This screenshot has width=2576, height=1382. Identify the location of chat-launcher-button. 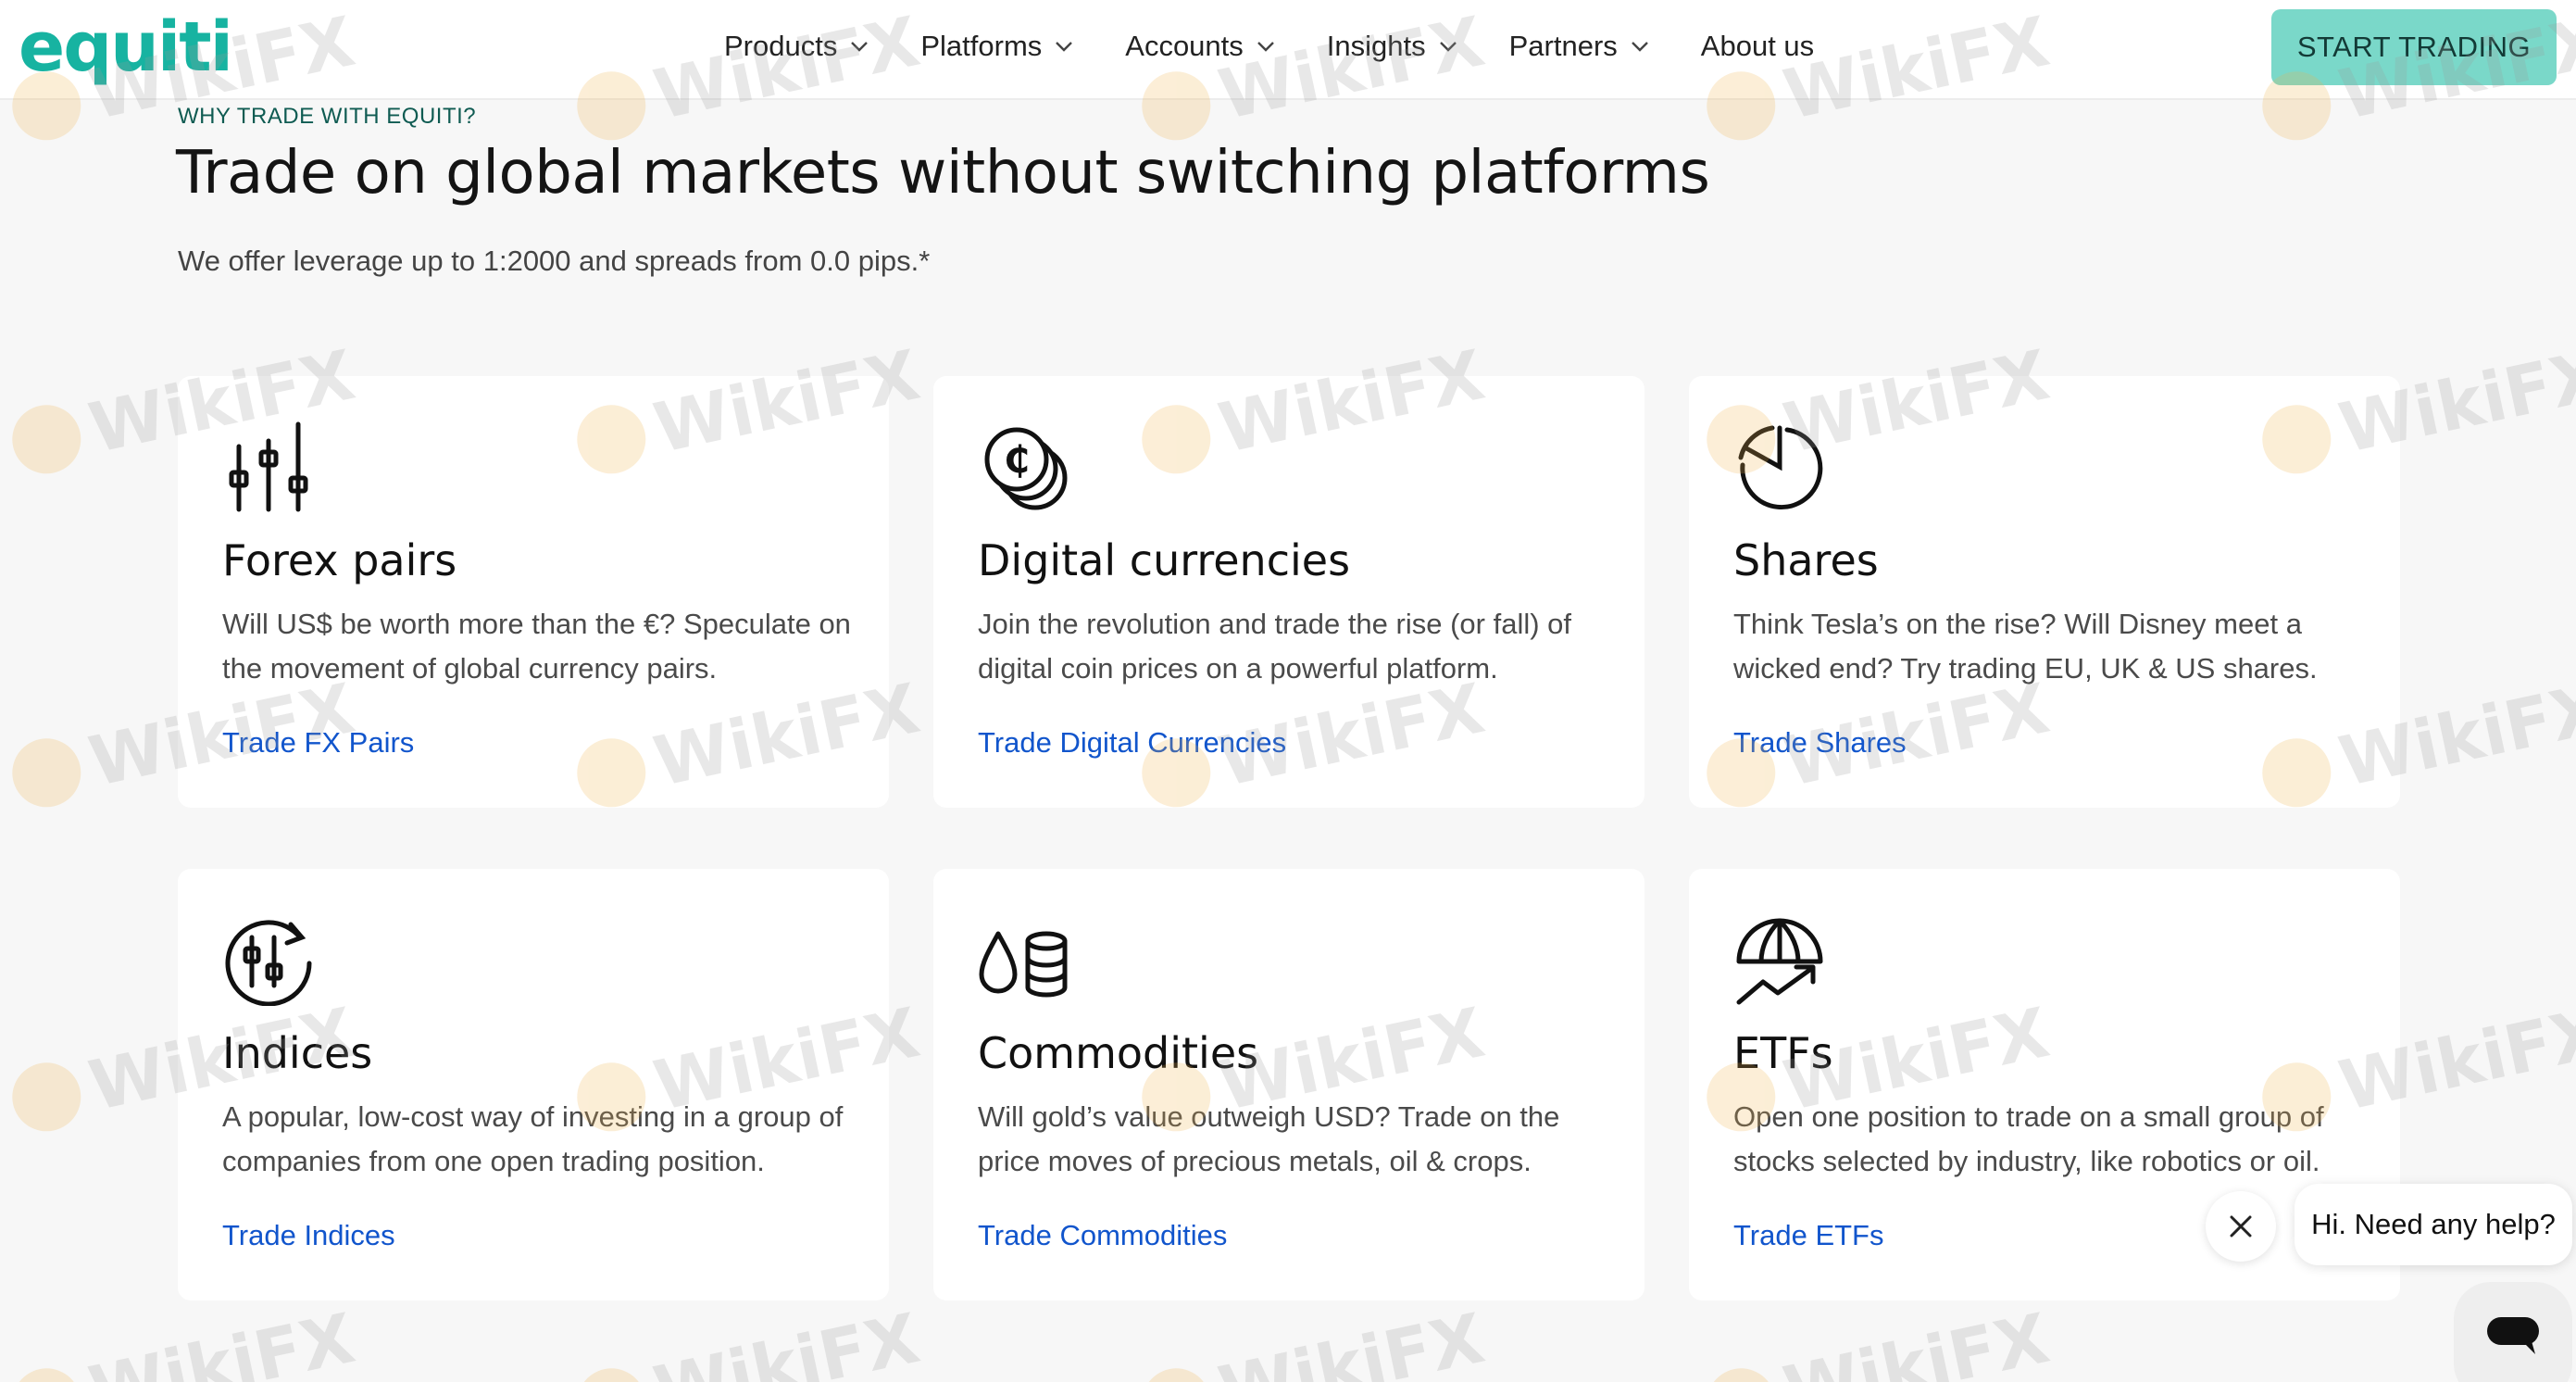
(2513, 1332).